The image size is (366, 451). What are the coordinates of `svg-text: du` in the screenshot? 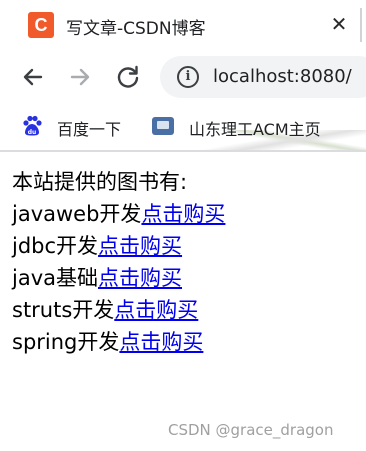 It's located at (32, 132).